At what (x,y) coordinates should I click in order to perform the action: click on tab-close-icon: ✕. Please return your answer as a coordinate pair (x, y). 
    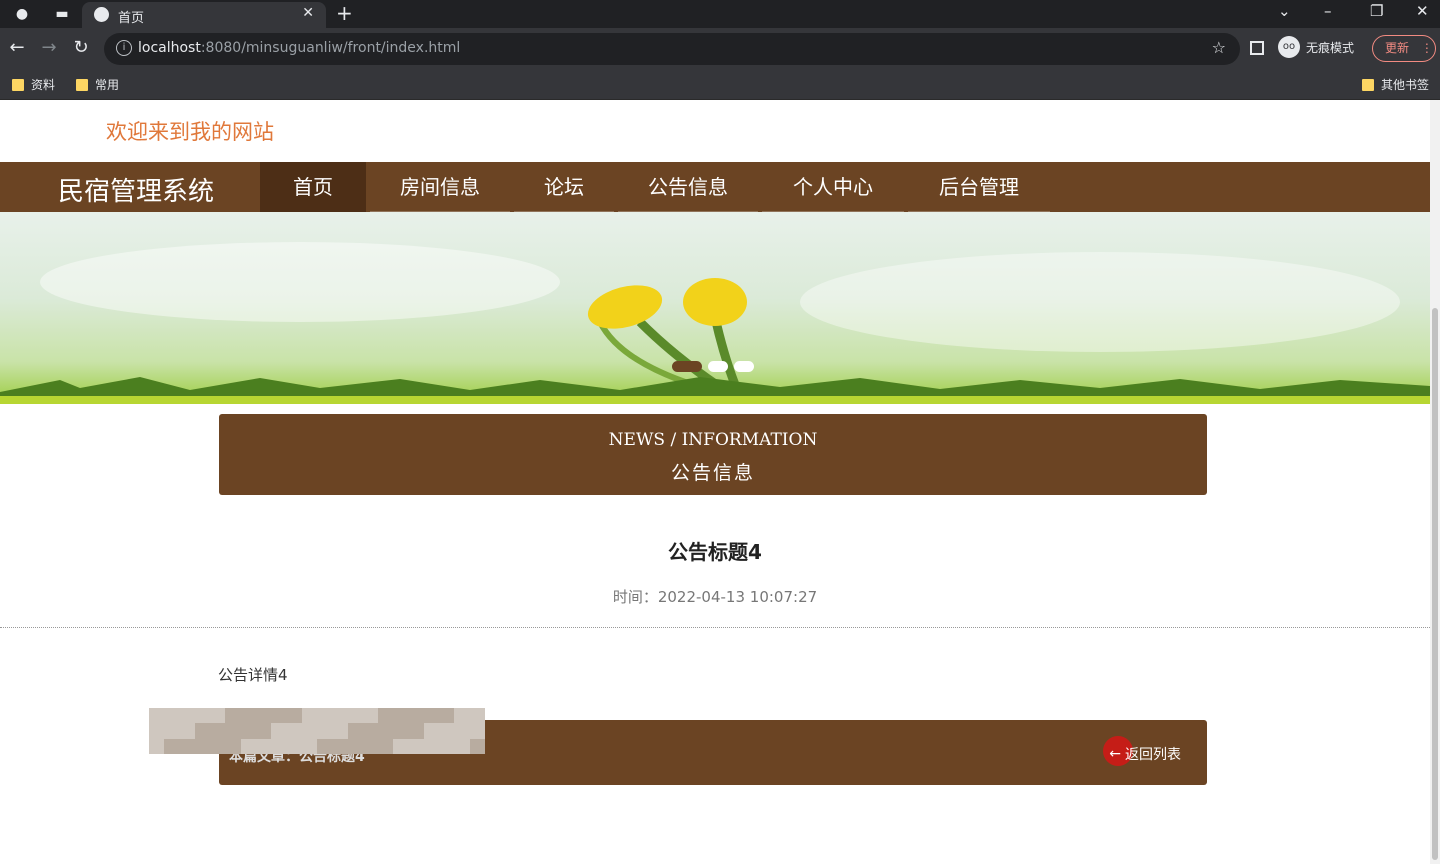
    Looking at the image, I should click on (308, 13).